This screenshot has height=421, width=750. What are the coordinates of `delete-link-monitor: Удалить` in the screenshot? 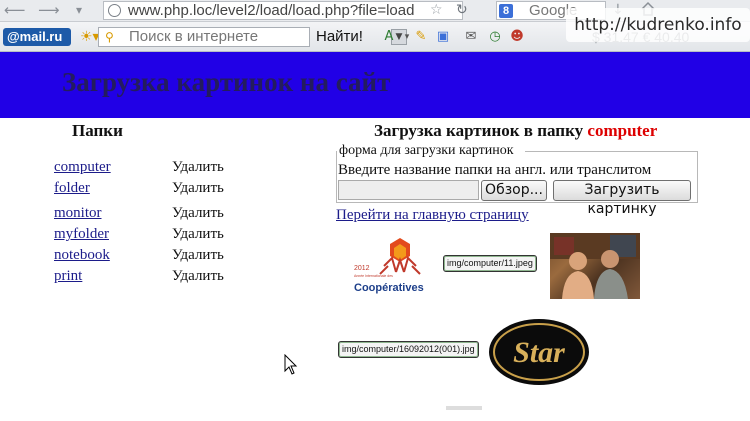 It's located at (198, 213).